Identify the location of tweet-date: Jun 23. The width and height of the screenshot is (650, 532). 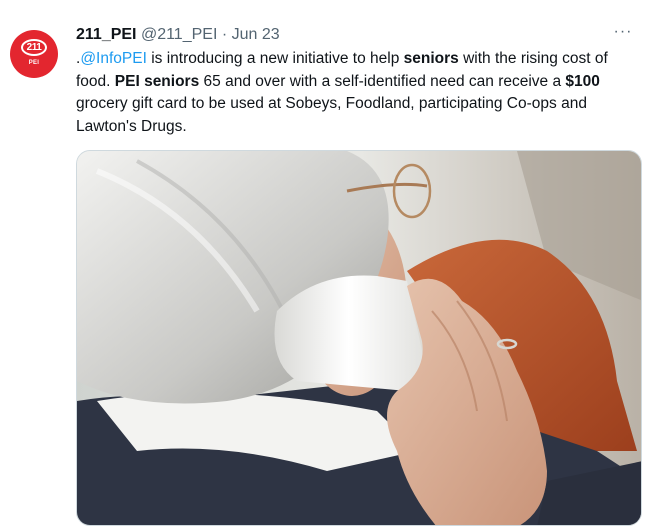
(256, 34).